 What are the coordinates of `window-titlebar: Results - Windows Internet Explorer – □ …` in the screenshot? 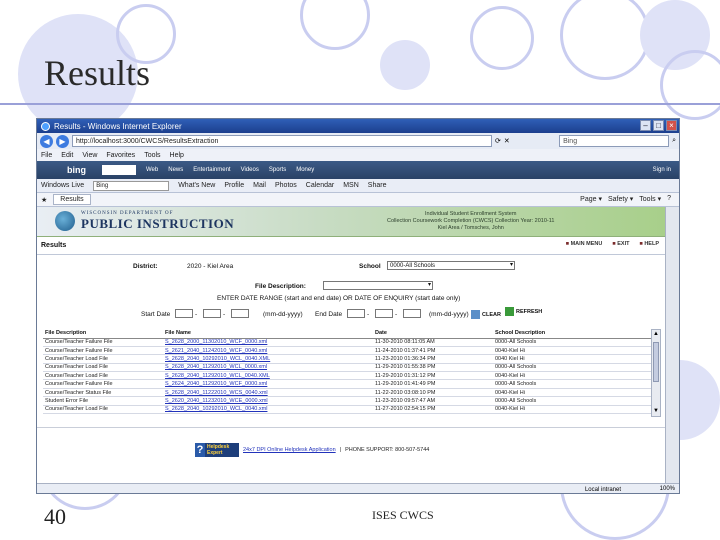 It's located at (358, 126).